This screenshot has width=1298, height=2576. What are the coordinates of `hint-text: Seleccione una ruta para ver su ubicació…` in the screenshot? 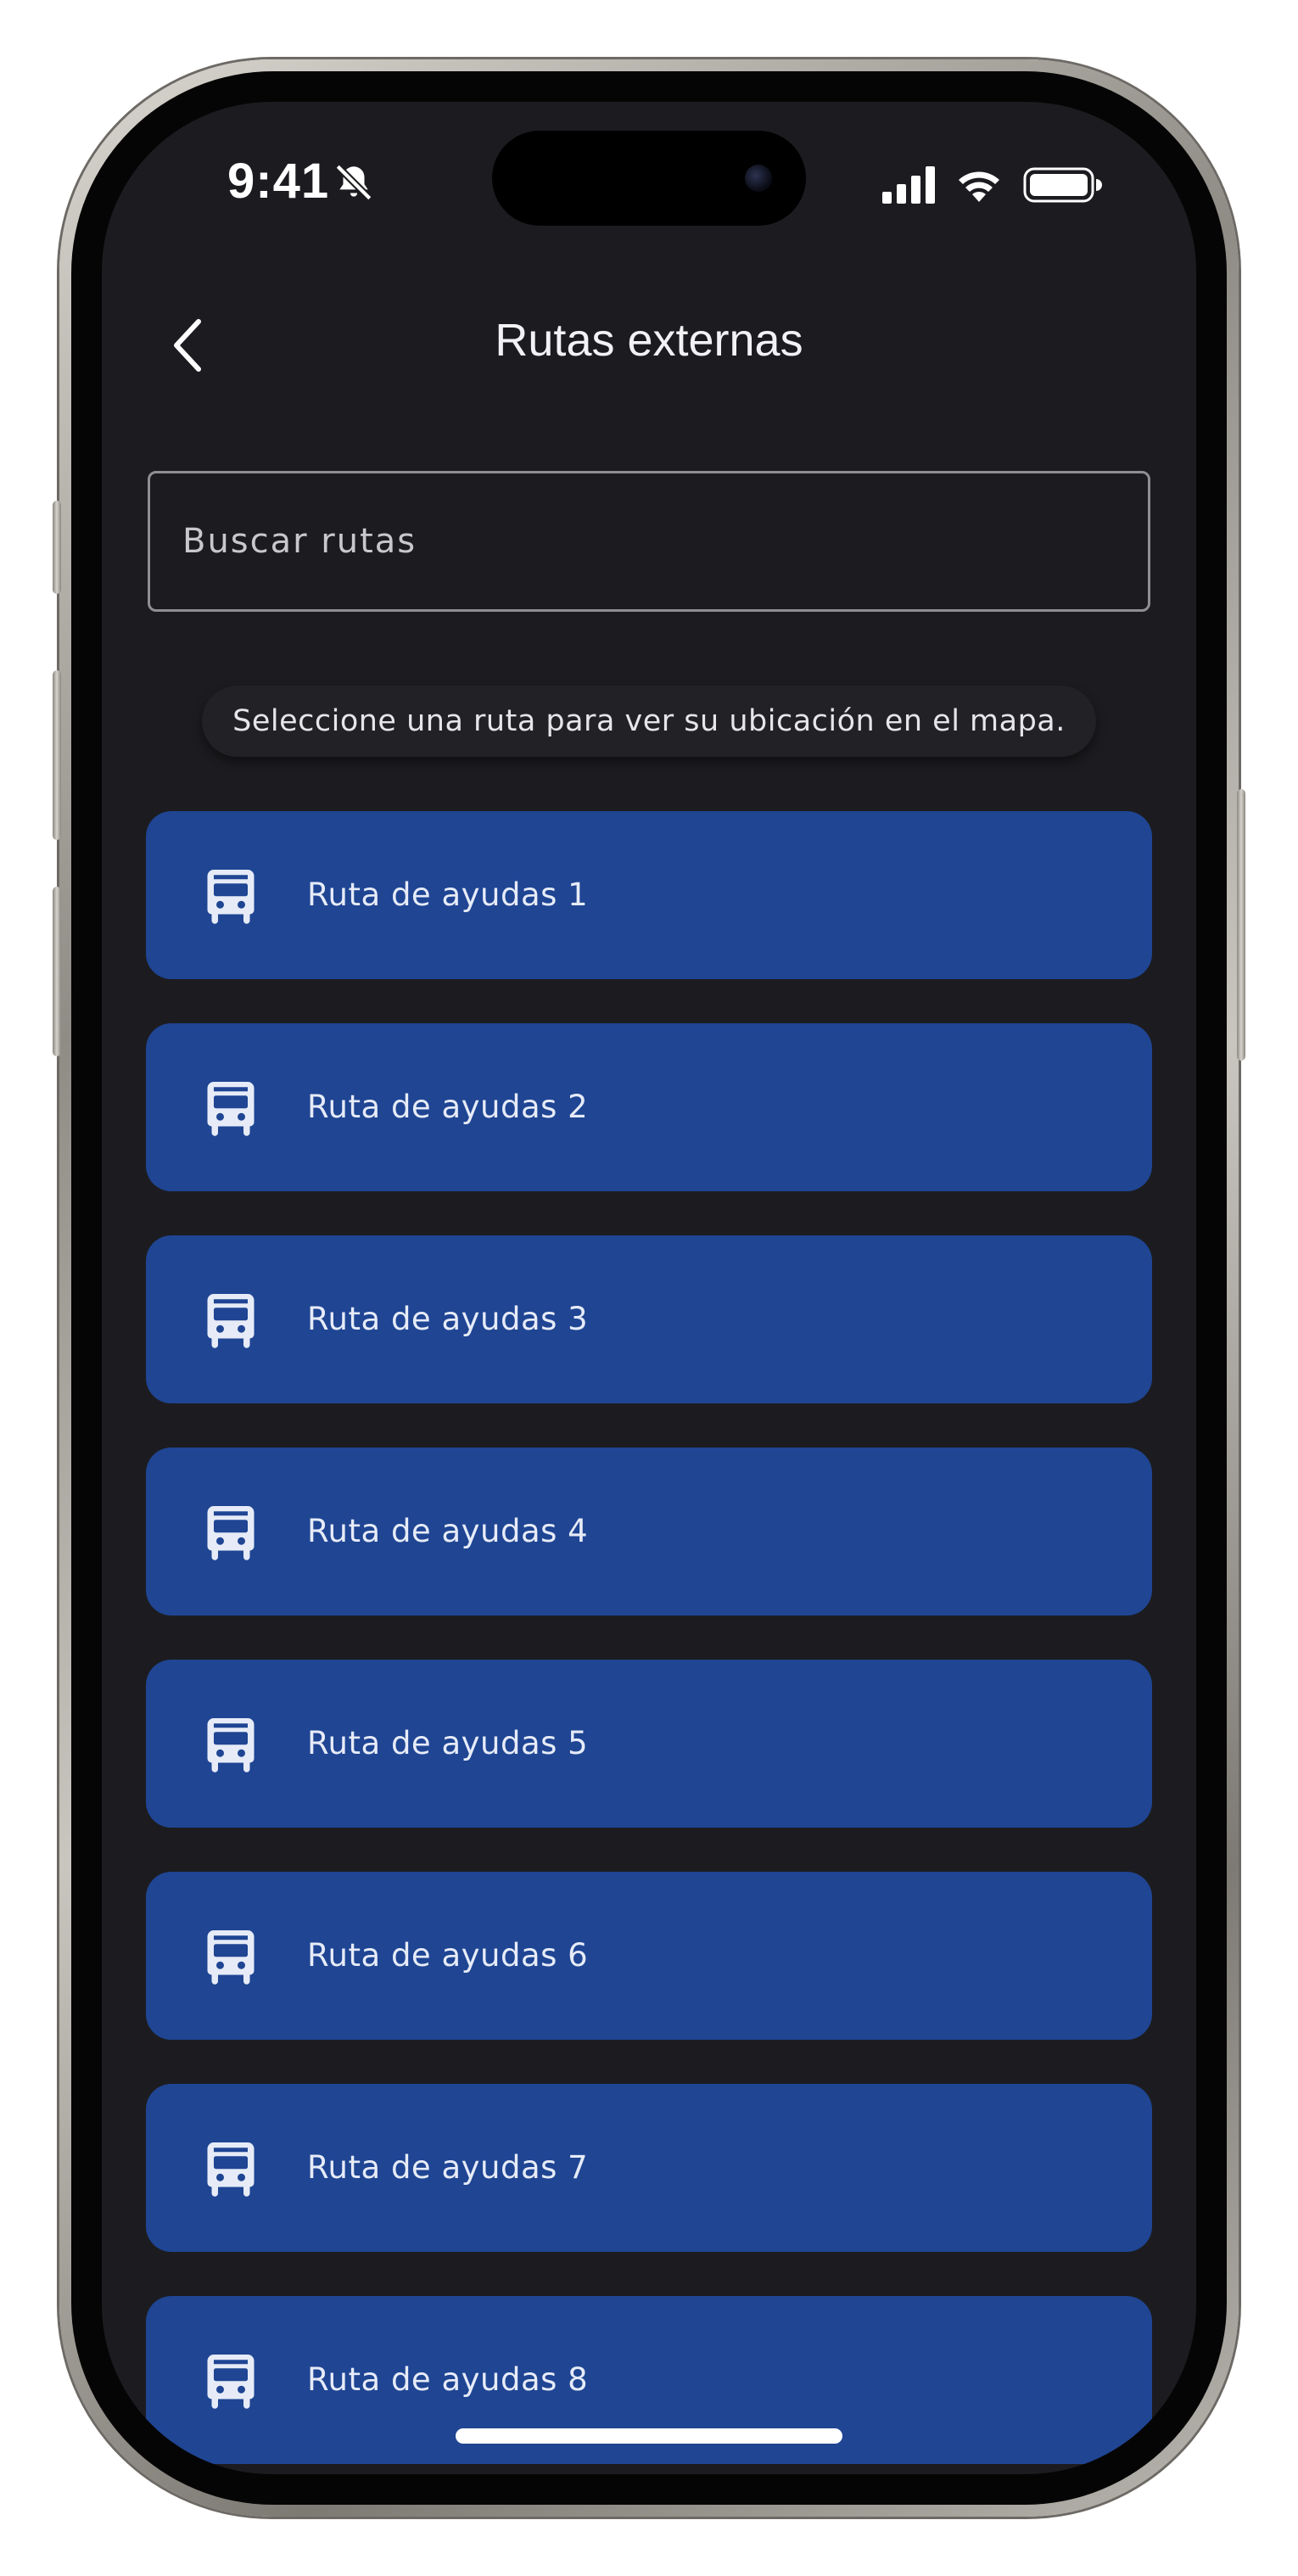 It's located at (649, 721).